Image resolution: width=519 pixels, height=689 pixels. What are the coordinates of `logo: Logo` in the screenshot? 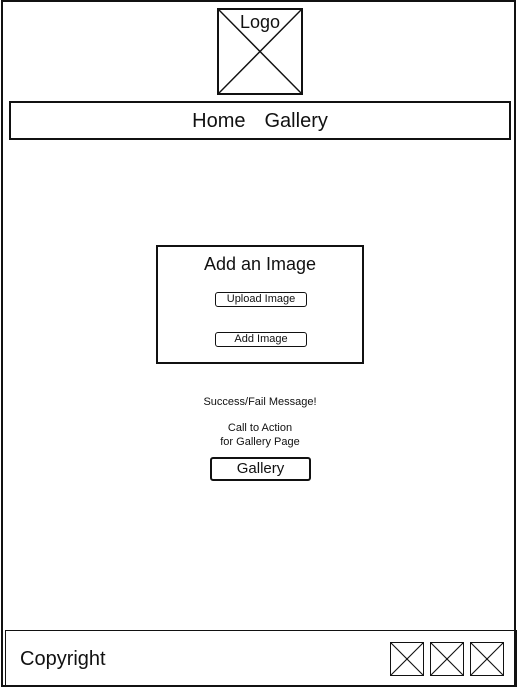 It's located at (260, 51).